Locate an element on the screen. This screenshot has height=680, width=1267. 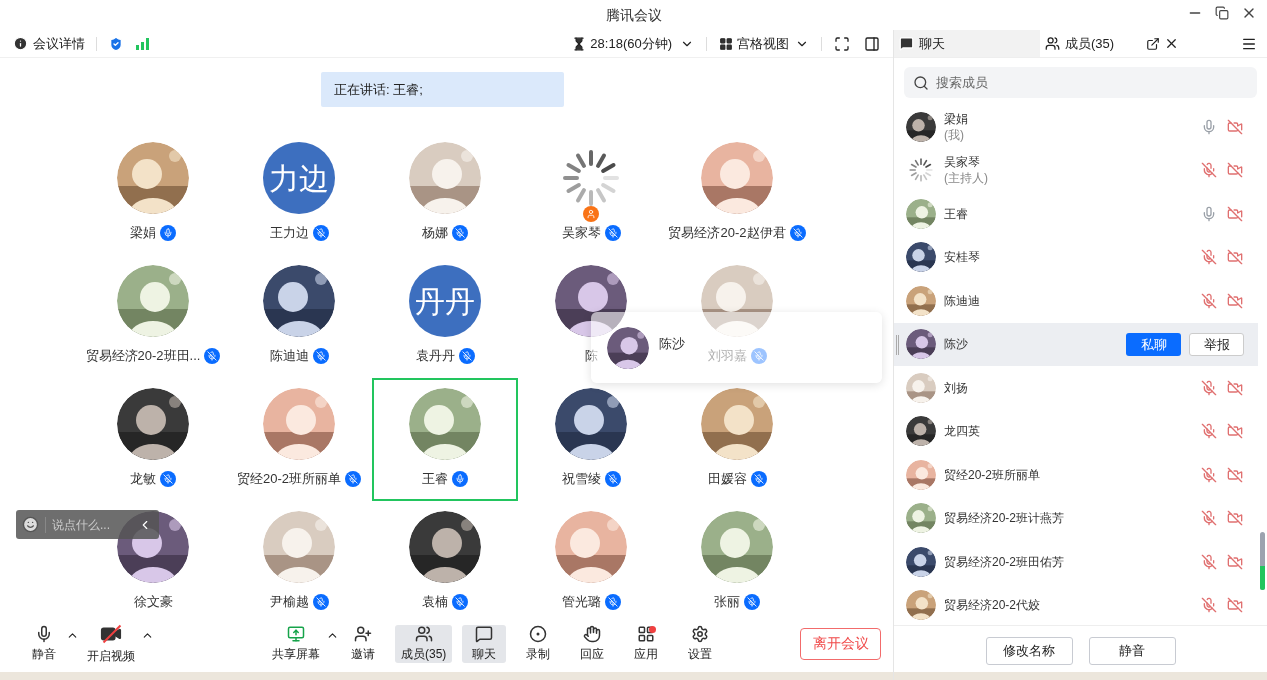
participant-name: 王力边 is located at coordinates (289, 233).